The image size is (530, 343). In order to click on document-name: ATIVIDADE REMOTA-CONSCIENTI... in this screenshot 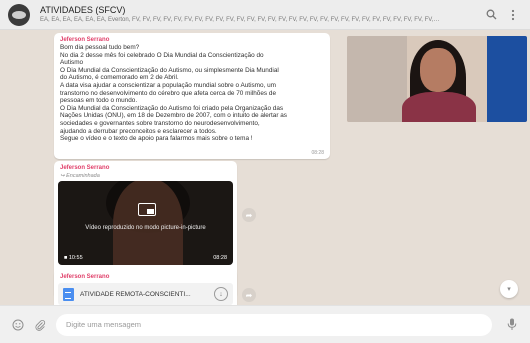, I will do `click(135, 294)`.